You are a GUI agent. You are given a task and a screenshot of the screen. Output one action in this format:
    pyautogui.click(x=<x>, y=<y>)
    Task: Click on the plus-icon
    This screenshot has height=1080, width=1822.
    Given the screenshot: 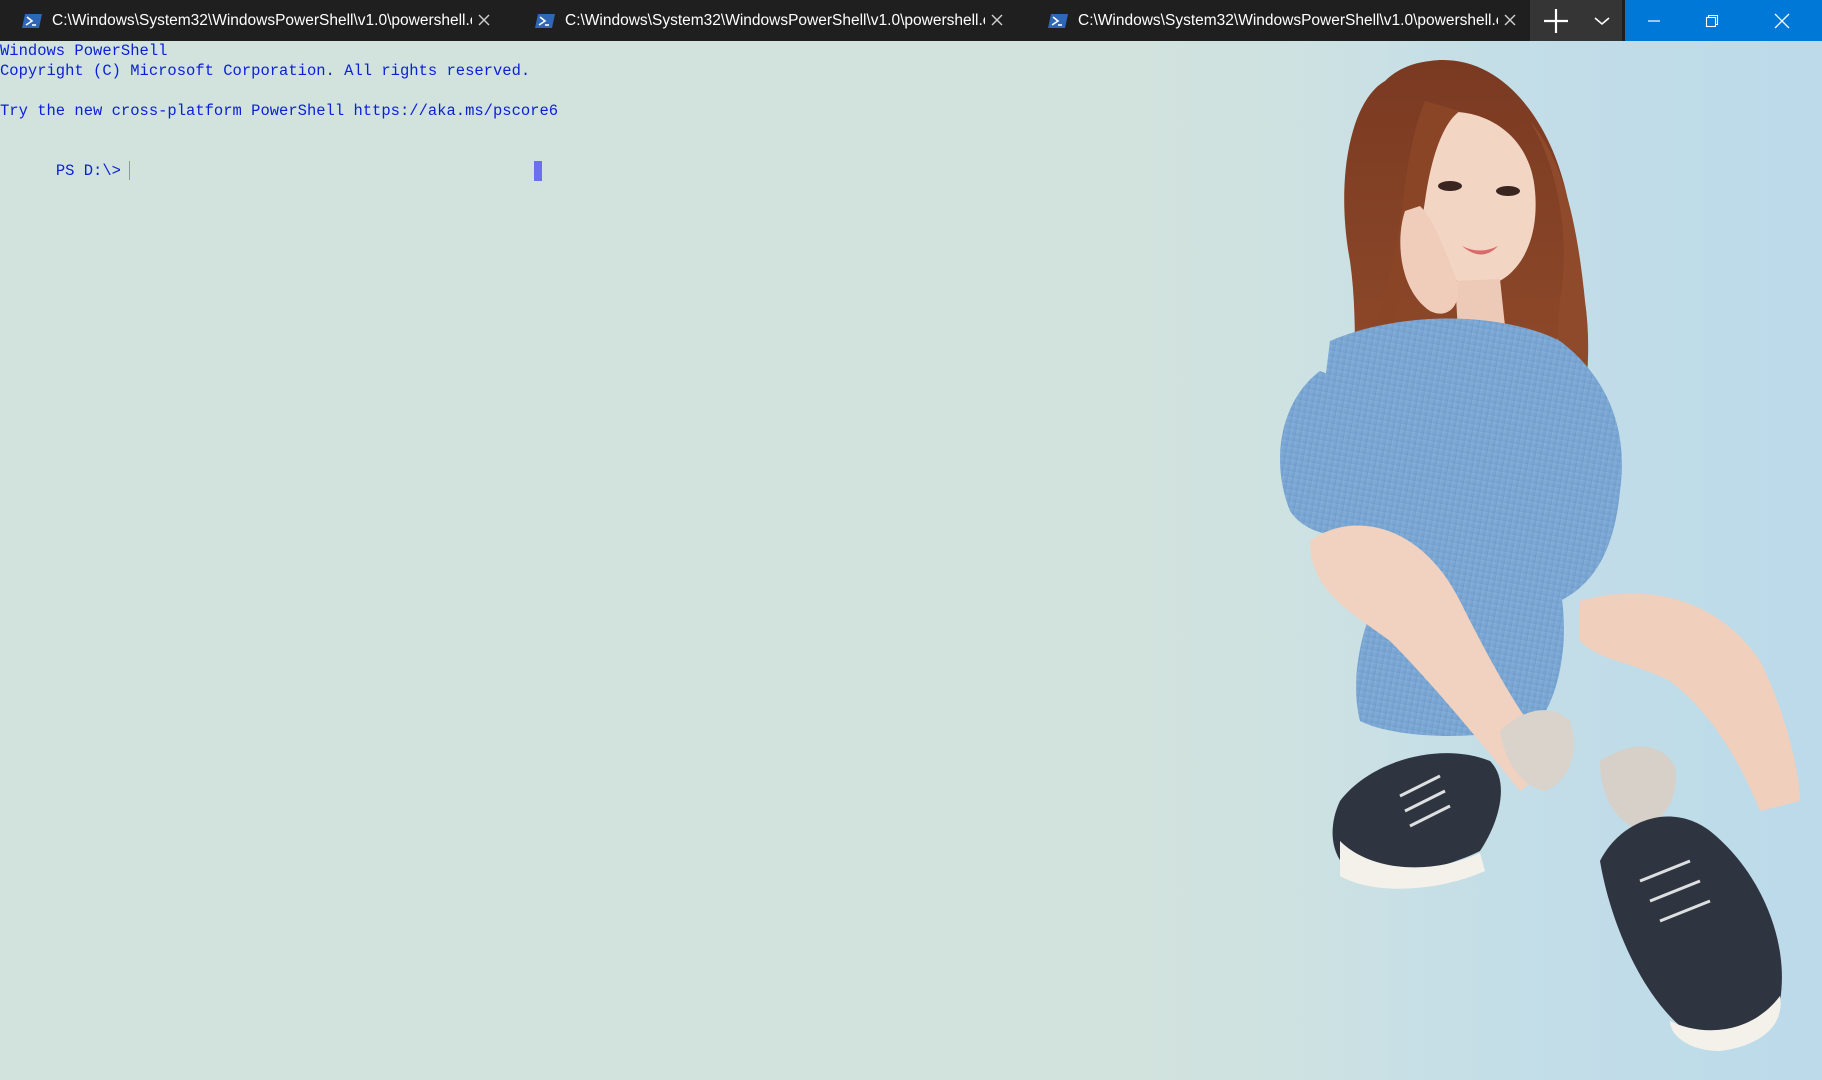 What is the action you would take?
    pyautogui.click(x=1556, y=20)
    